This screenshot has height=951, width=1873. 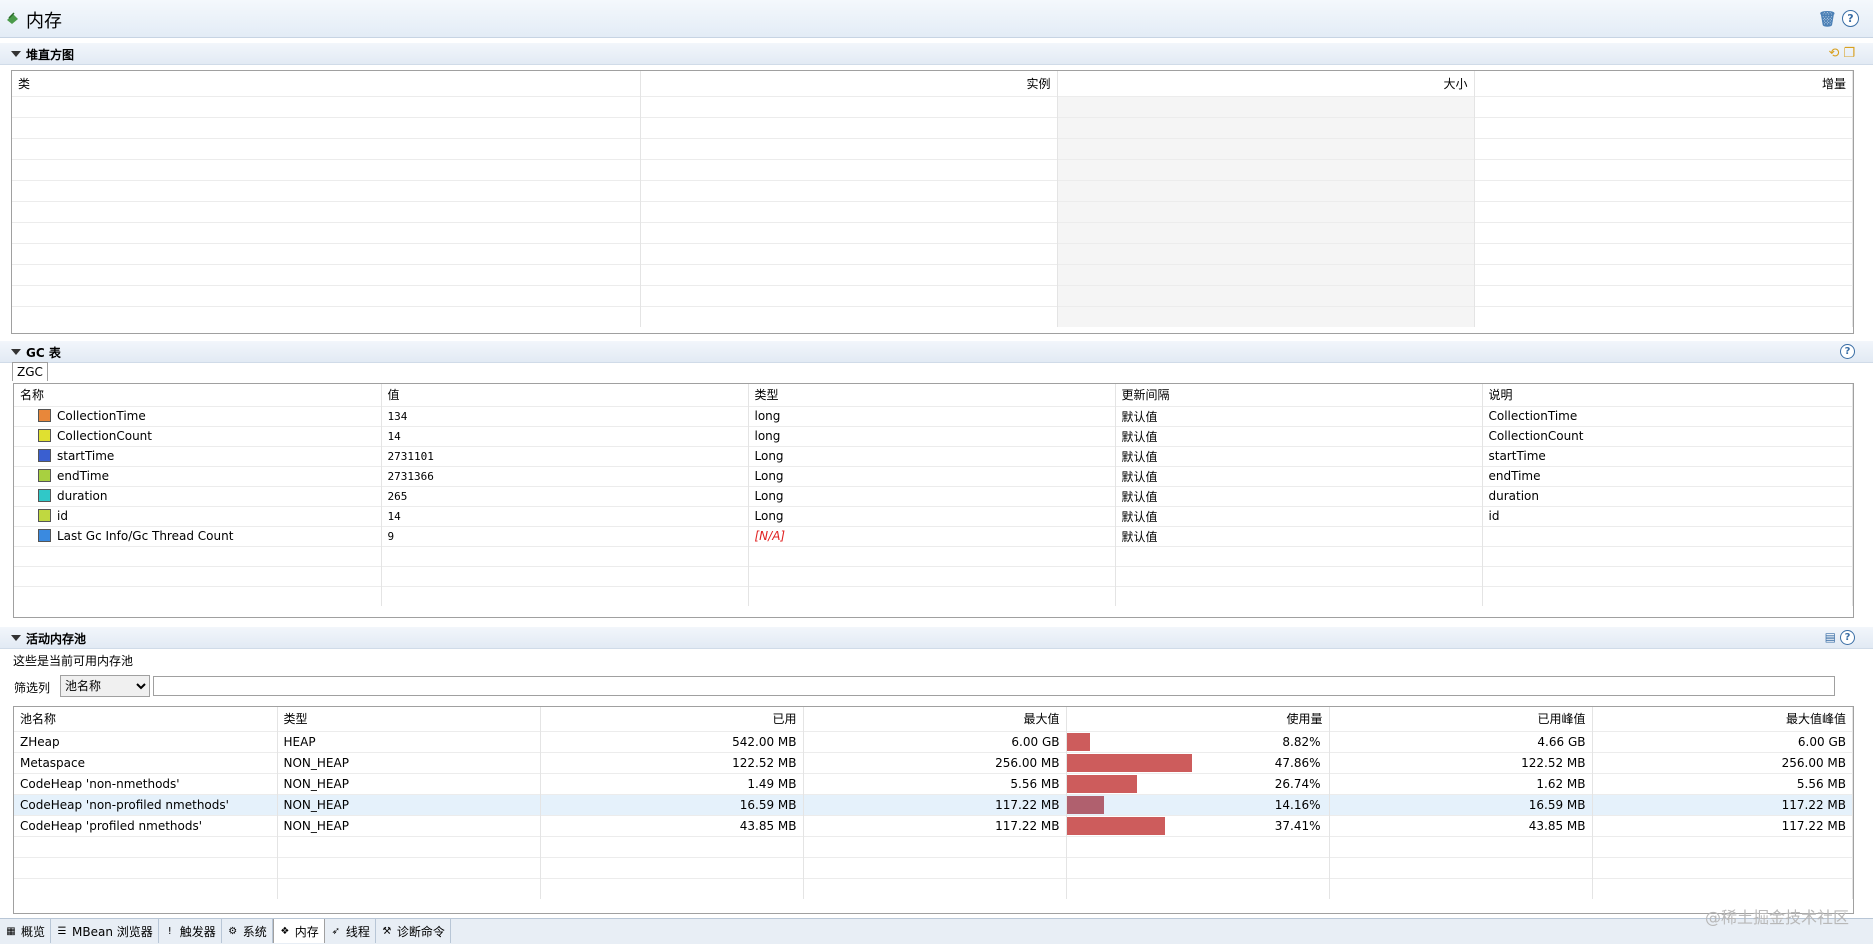 What do you see at coordinates (190, 931) in the screenshot?
I see `tab-trigger: ! 触发器` at bounding box center [190, 931].